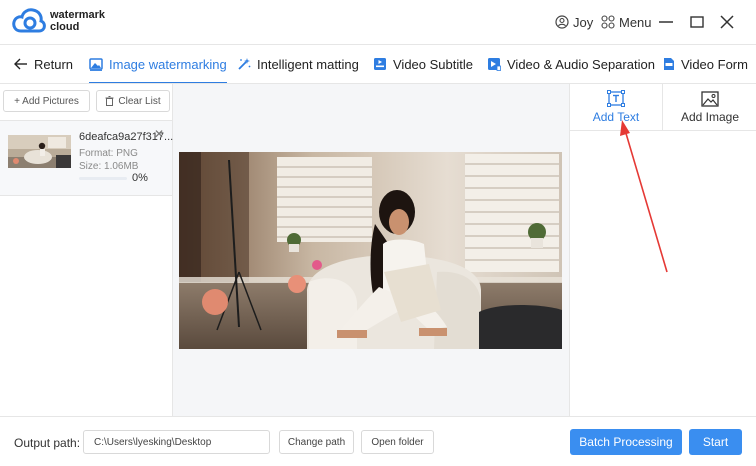 Image resolution: width=756 pixels, height=466 pixels. What do you see at coordinates (616, 98) in the screenshot?
I see `text-tool-icon` at bounding box center [616, 98].